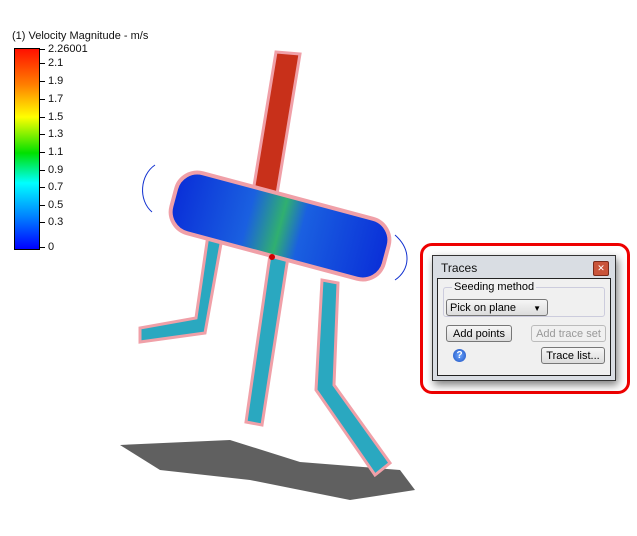 This screenshot has width=637, height=536. I want to click on close-icon: ✕, so click(601, 268).